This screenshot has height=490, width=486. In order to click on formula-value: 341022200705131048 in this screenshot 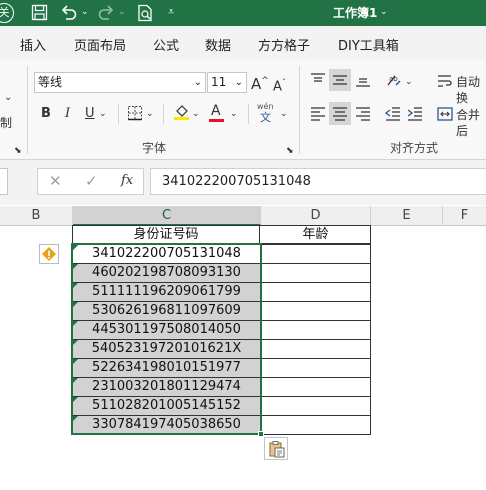, I will do `click(236, 181)`.